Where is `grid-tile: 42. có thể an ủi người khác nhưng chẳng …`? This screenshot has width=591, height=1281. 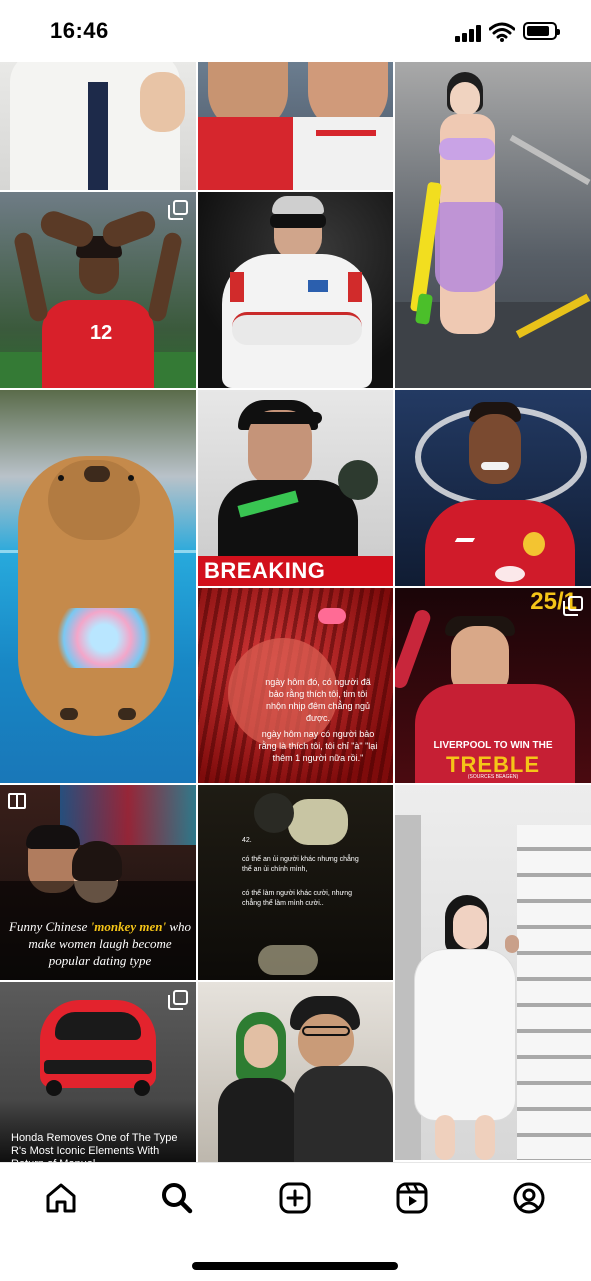
grid-tile: 42. có thể an ủi người khác nhưng chẳng … is located at coordinates (295, 882).